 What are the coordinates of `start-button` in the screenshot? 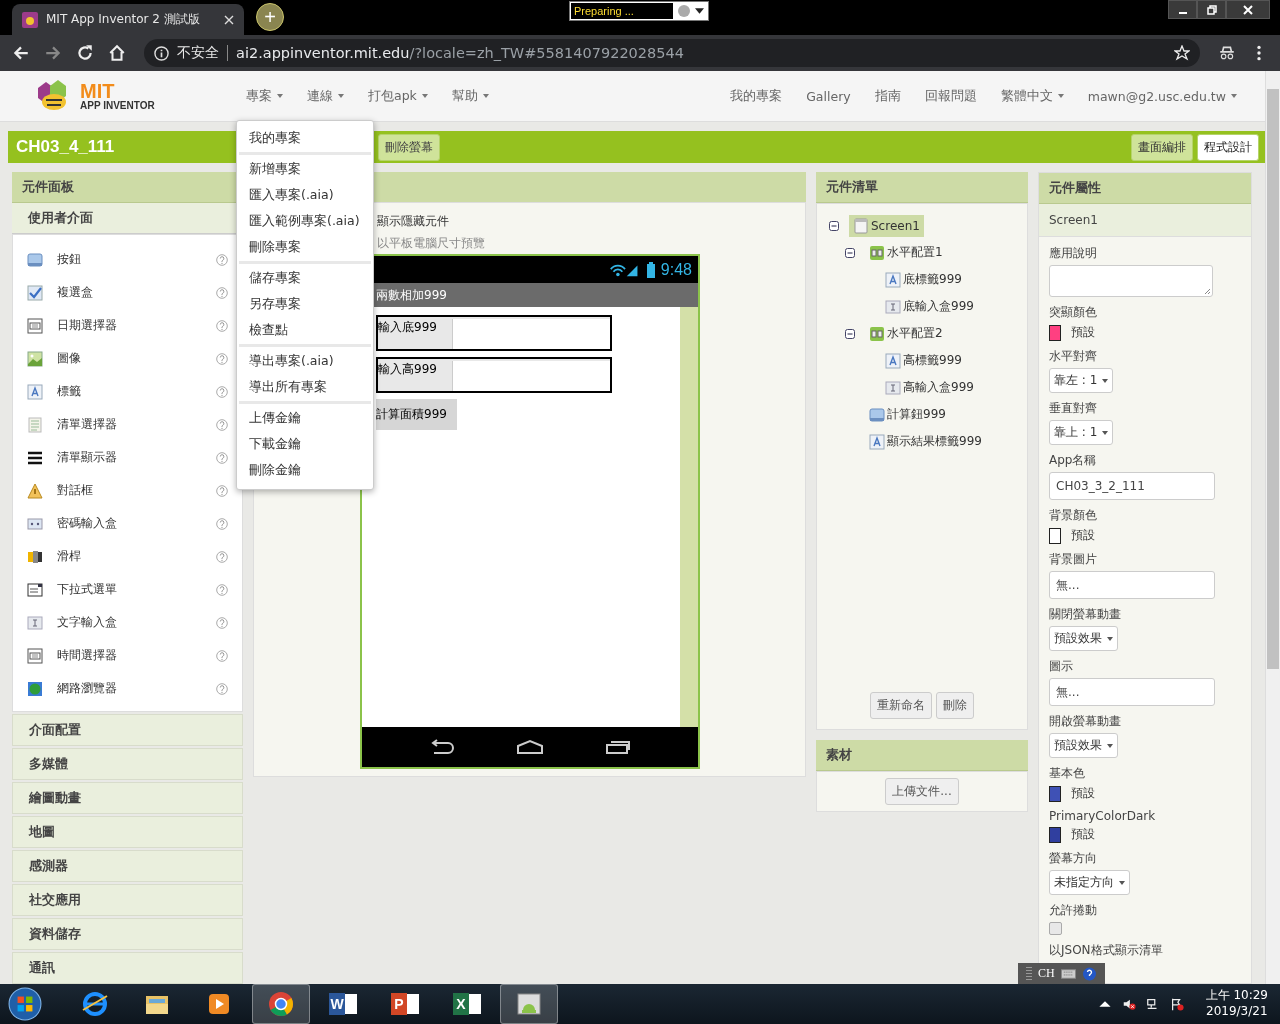 It's located at (25, 1004).